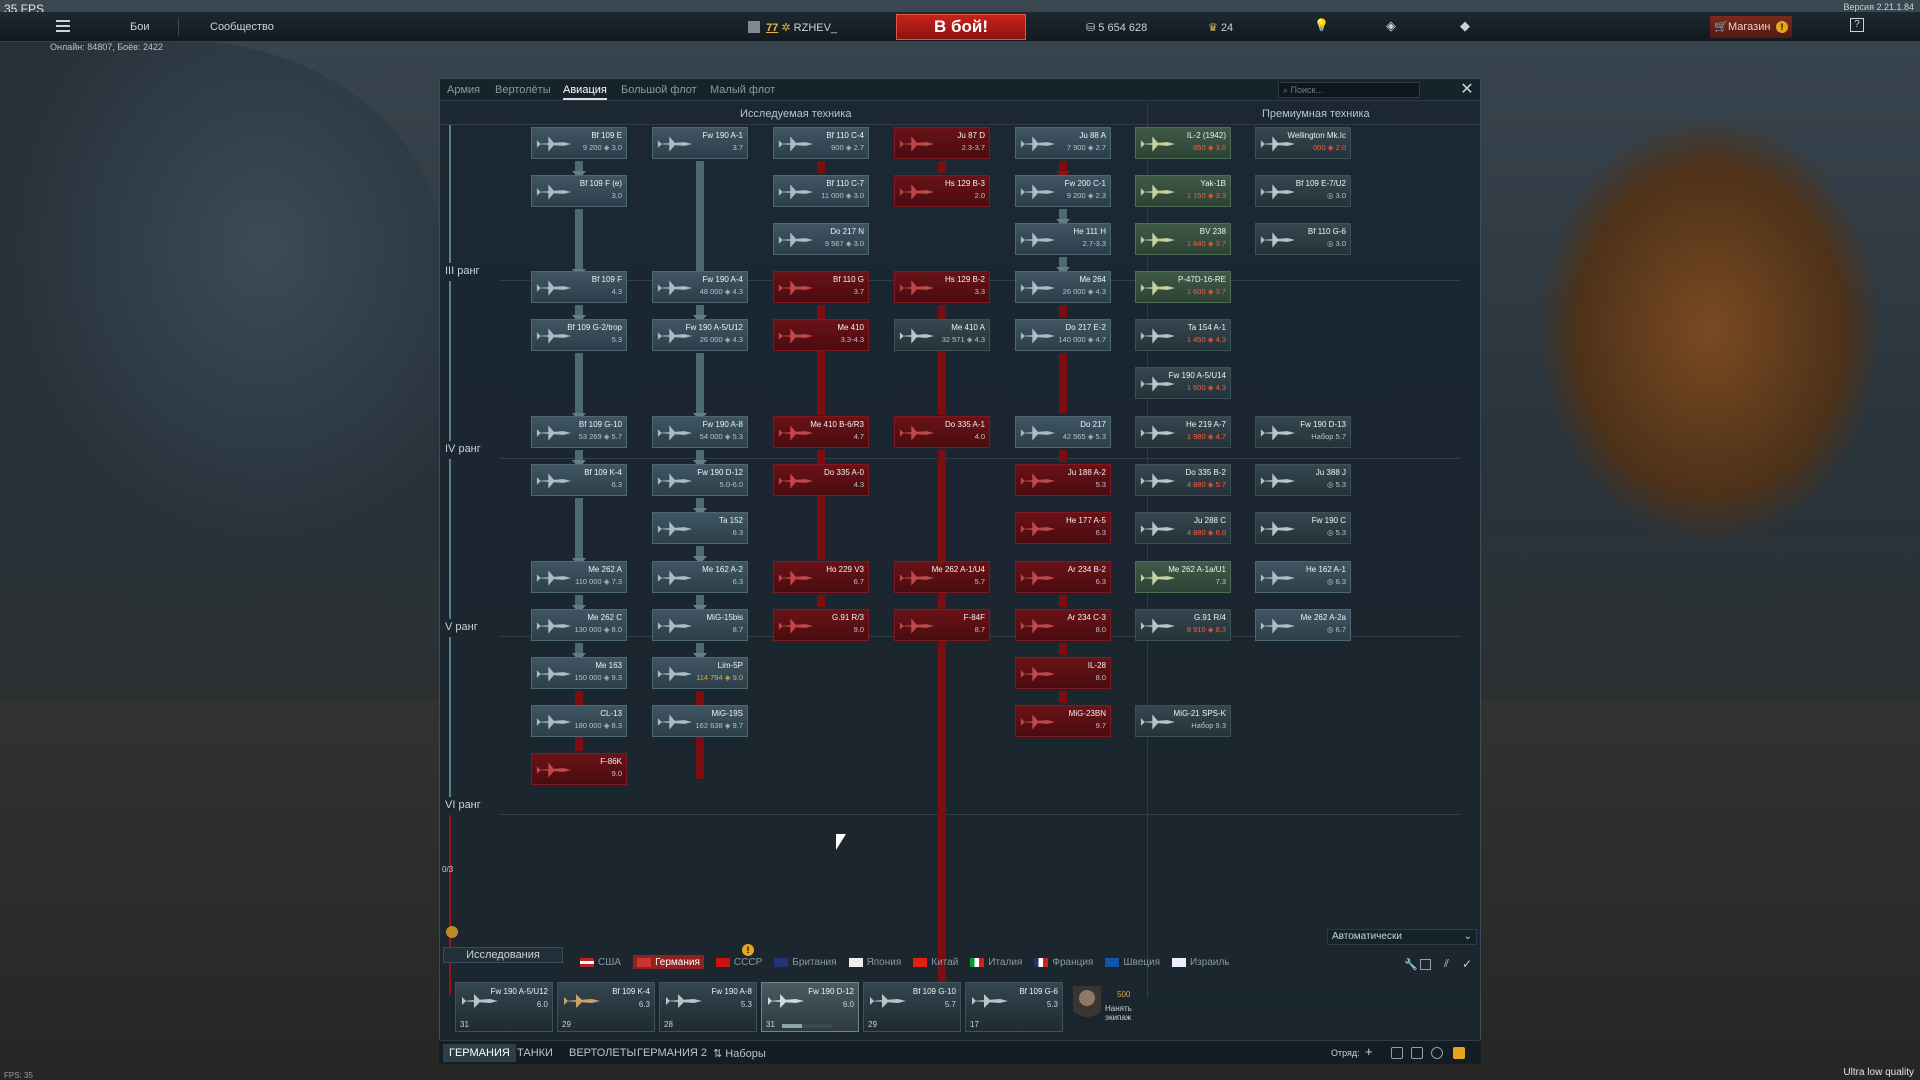 This screenshot has height=1080, width=1920. Describe the element at coordinates (1417, 1053) in the screenshot. I see `contacts-icon` at that location.